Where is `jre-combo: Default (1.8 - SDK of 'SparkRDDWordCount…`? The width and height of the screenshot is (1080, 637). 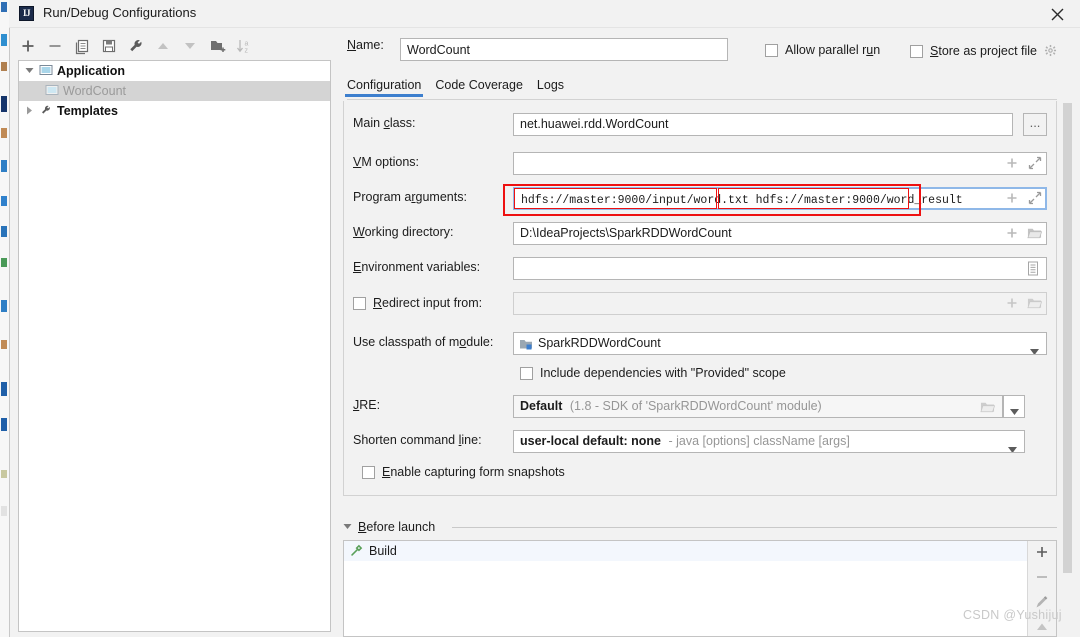 jre-combo: Default (1.8 - SDK of 'SparkRDDWordCount… is located at coordinates (758, 406).